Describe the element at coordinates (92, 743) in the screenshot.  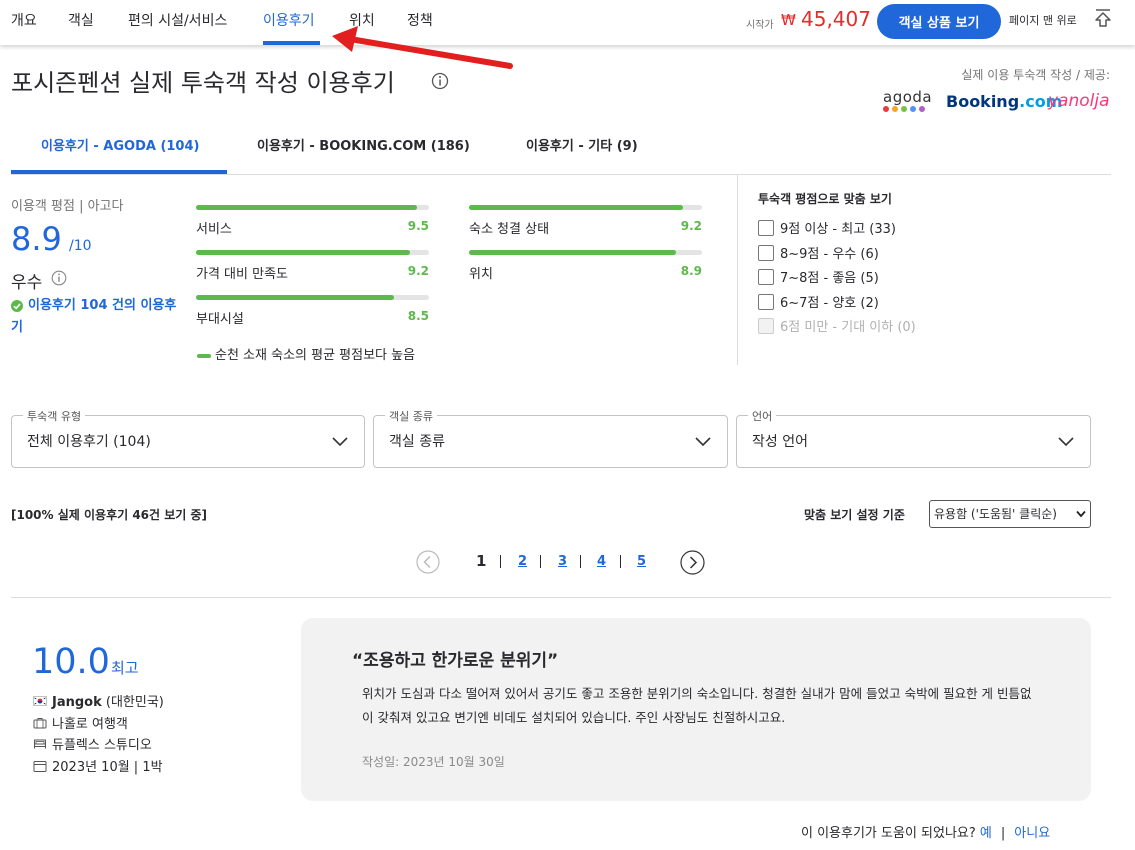
I see `room-type: 듀플렉스 스튜디오` at that location.